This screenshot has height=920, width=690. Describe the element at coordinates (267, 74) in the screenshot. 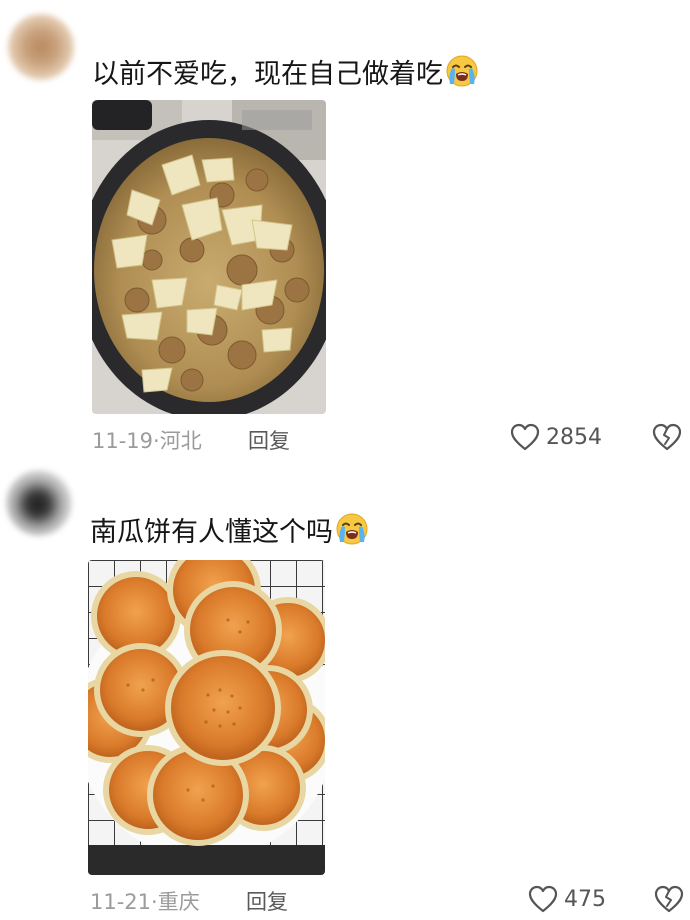

I see `comment-text-content: 以前不爱吃，现在自己做着吃` at that location.